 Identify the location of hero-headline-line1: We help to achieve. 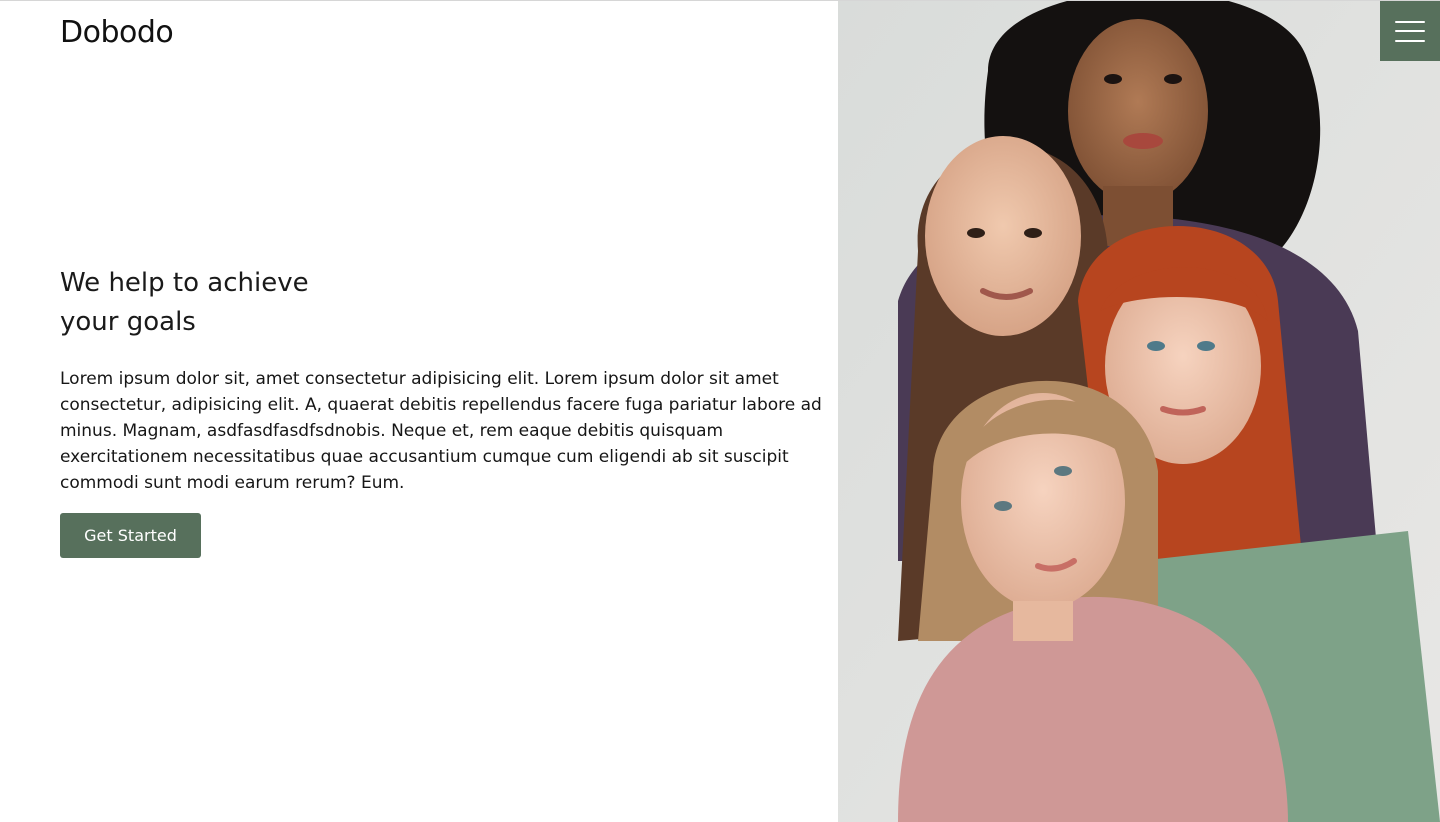
(184, 283).